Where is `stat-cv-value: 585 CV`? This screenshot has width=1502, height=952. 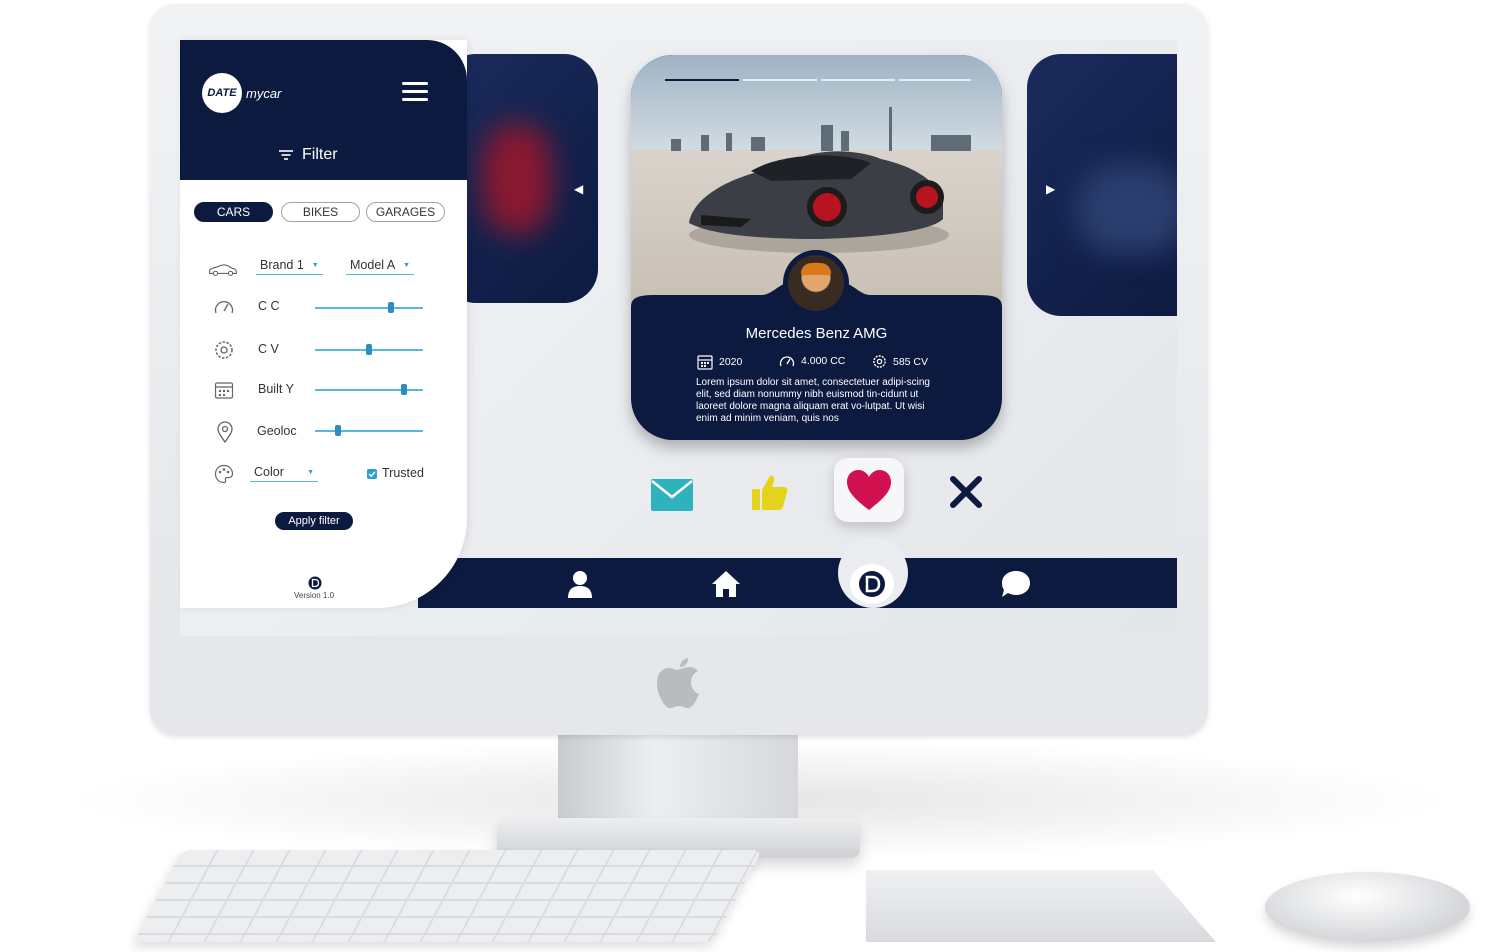
stat-cv-value: 585 CV is located at coordinates (911, 361).